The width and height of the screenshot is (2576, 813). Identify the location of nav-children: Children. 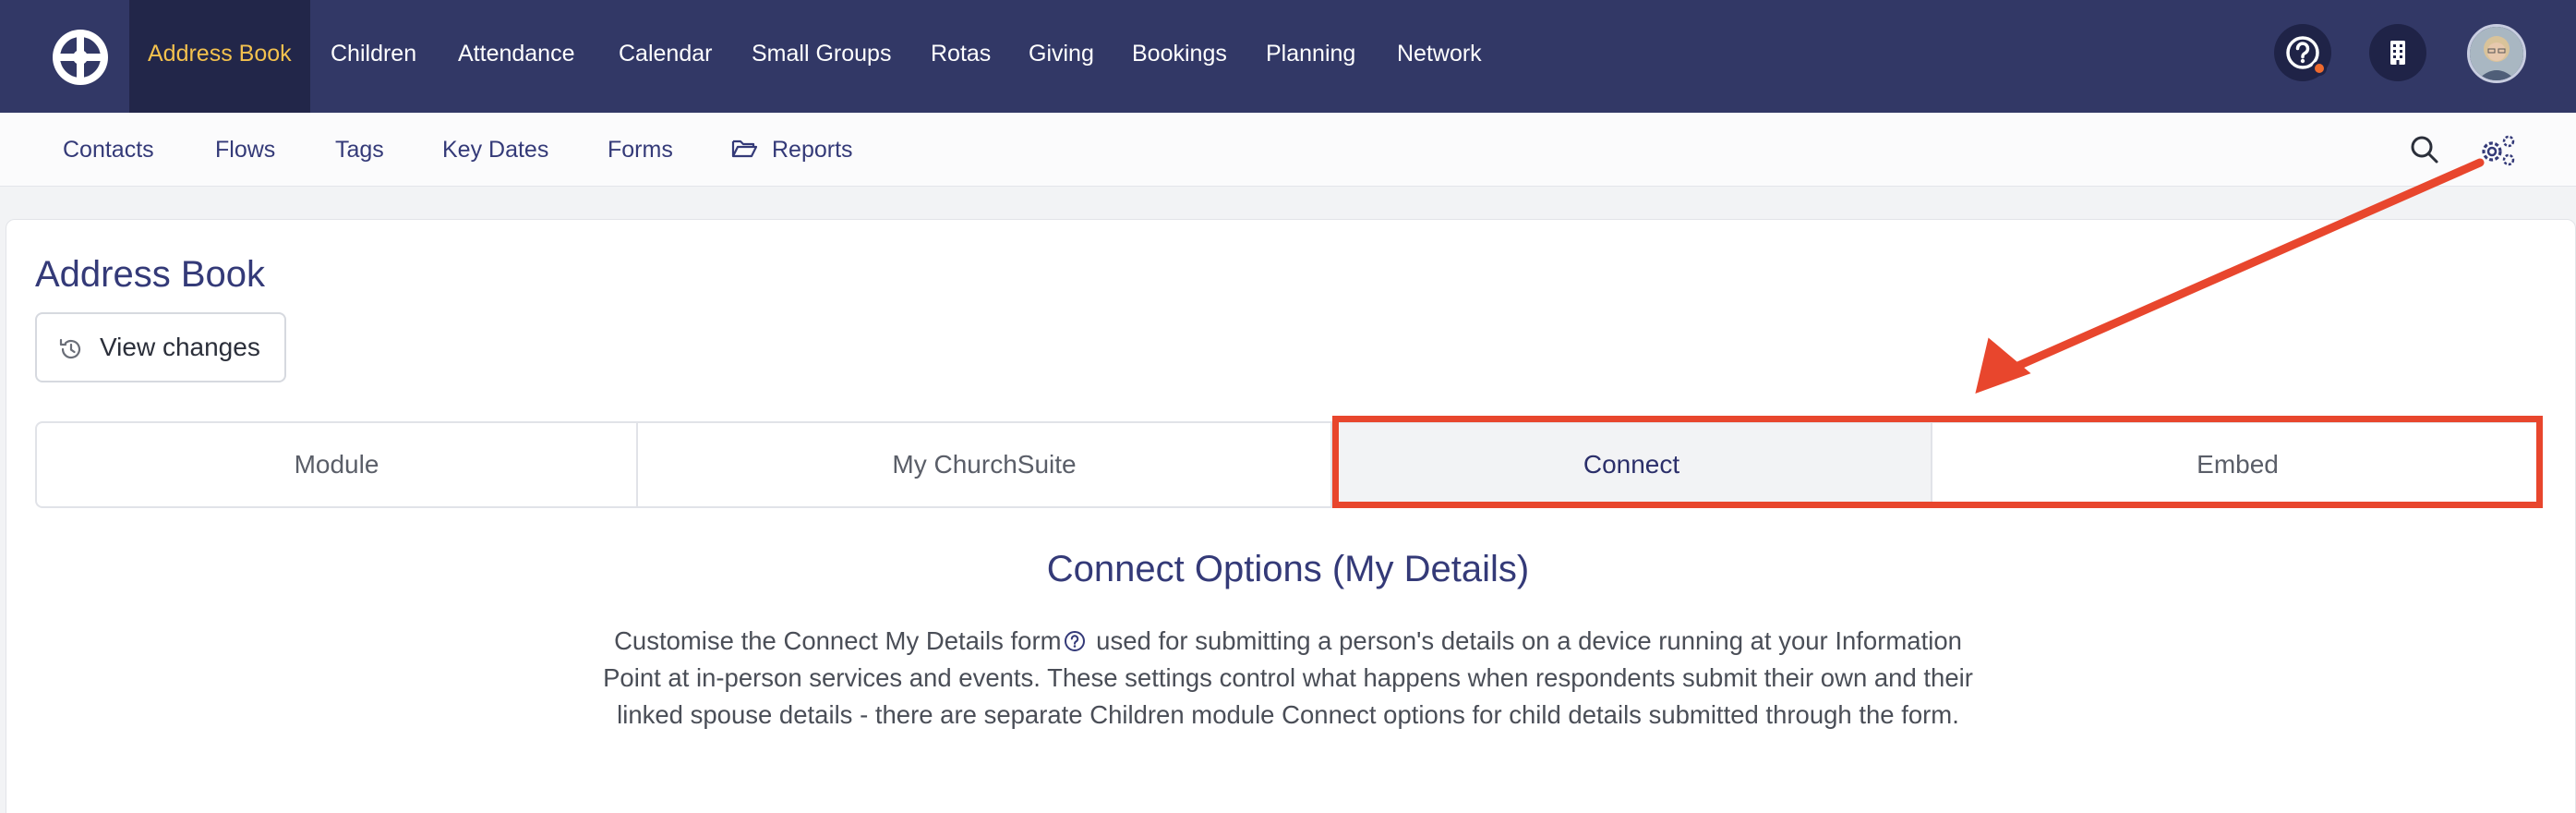
(373, 56).